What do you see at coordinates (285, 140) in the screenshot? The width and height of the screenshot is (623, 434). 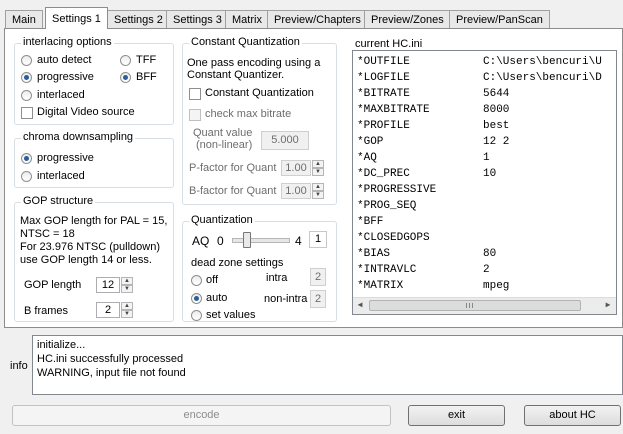 I see `quant-value-input: 5.000` at bounding box center [285, 140].